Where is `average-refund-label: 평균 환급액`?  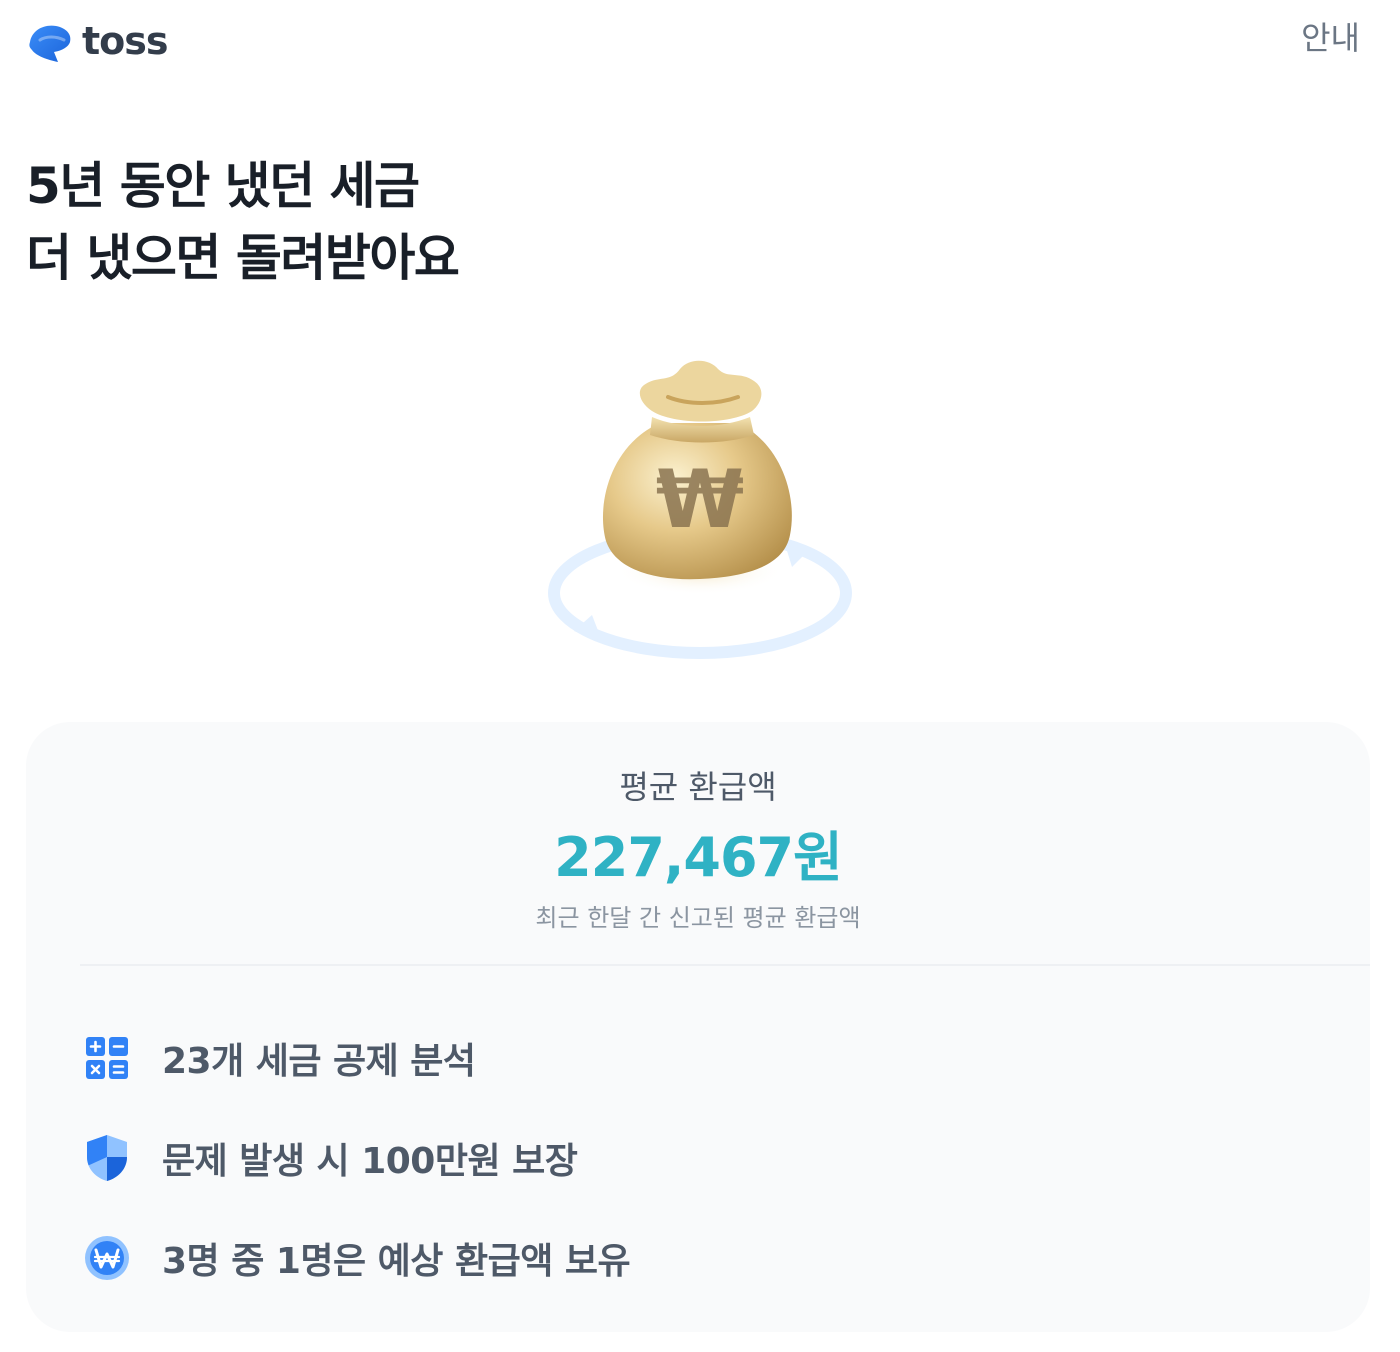
average-refund-label: 평균 환급액 is located at coordinates (698, 787).